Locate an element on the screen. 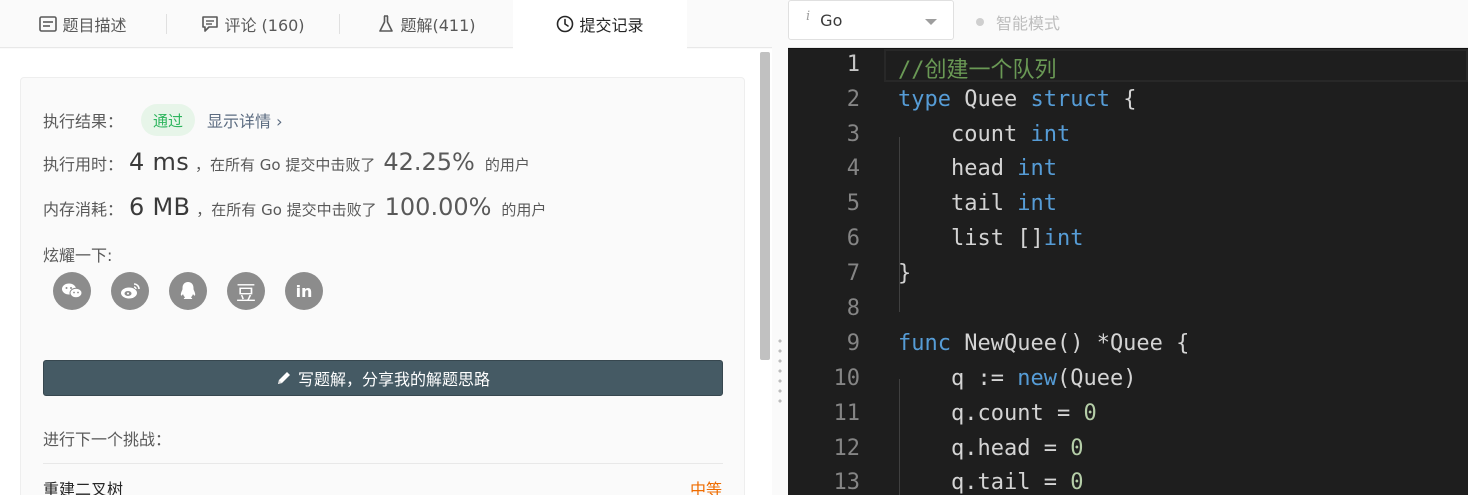 The width and height of the screenshot is (1468, 495). code-line: 6 list []int is located at coordinates (1128, 240).